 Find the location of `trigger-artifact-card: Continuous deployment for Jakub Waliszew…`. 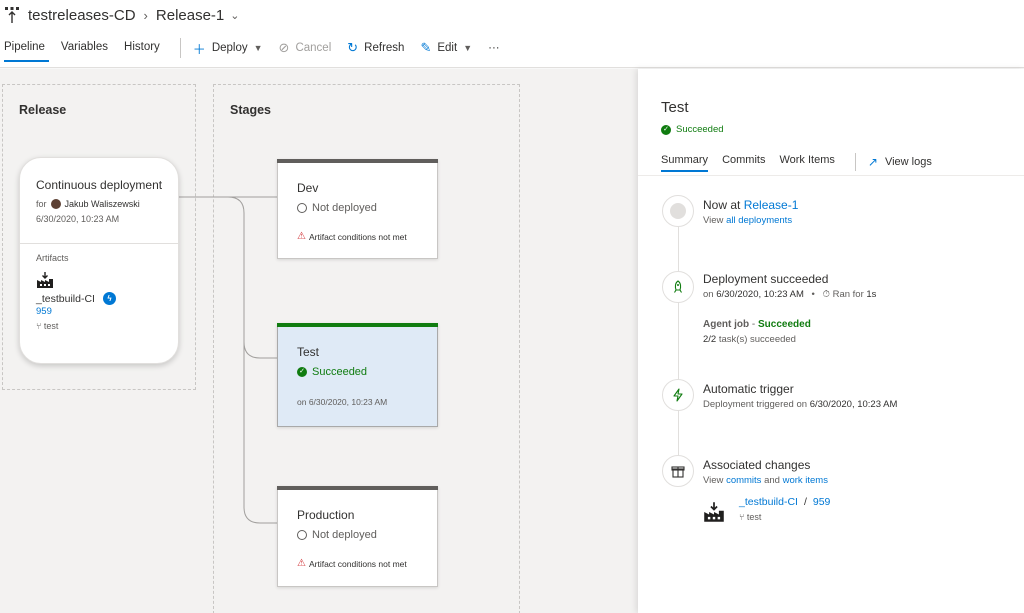

trigger-artifact-card: Continuous deployment for Jakub Waliszew… is located at coordinates (99, 260).